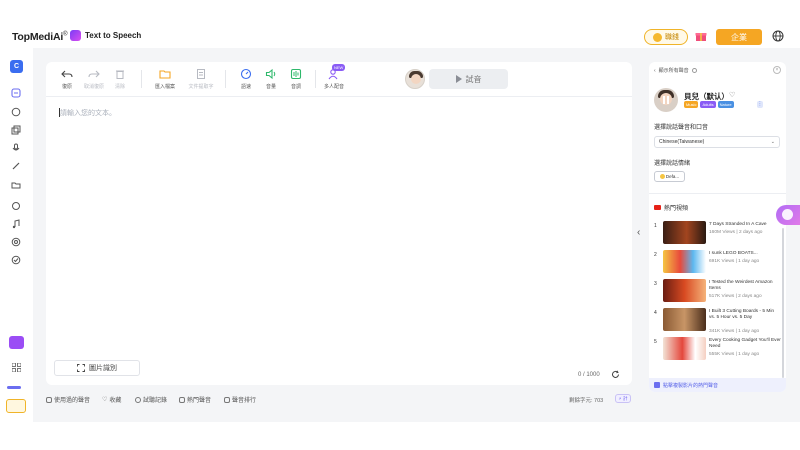  What do you see at coordinates (105, 400) in the screenshot?
I see `heart-icon: ♡` at bounding box center [105, 400].